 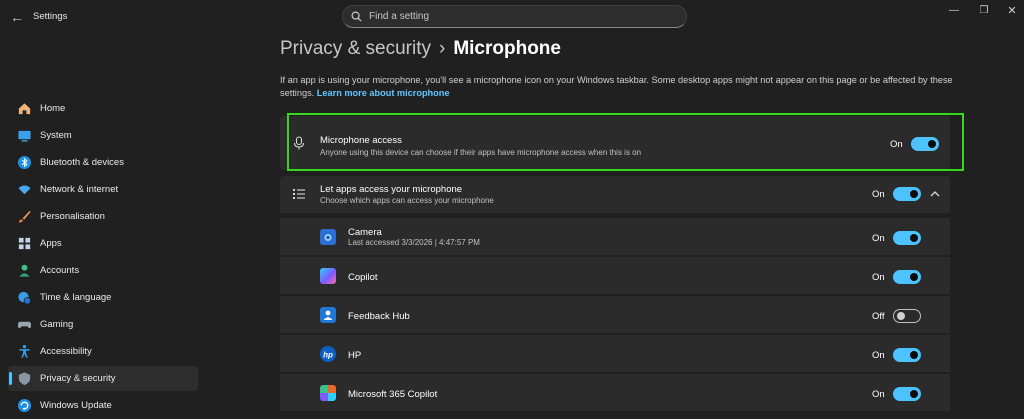 I want to click on sidebar-item-label: Gaming, so click(x=57, y=324).